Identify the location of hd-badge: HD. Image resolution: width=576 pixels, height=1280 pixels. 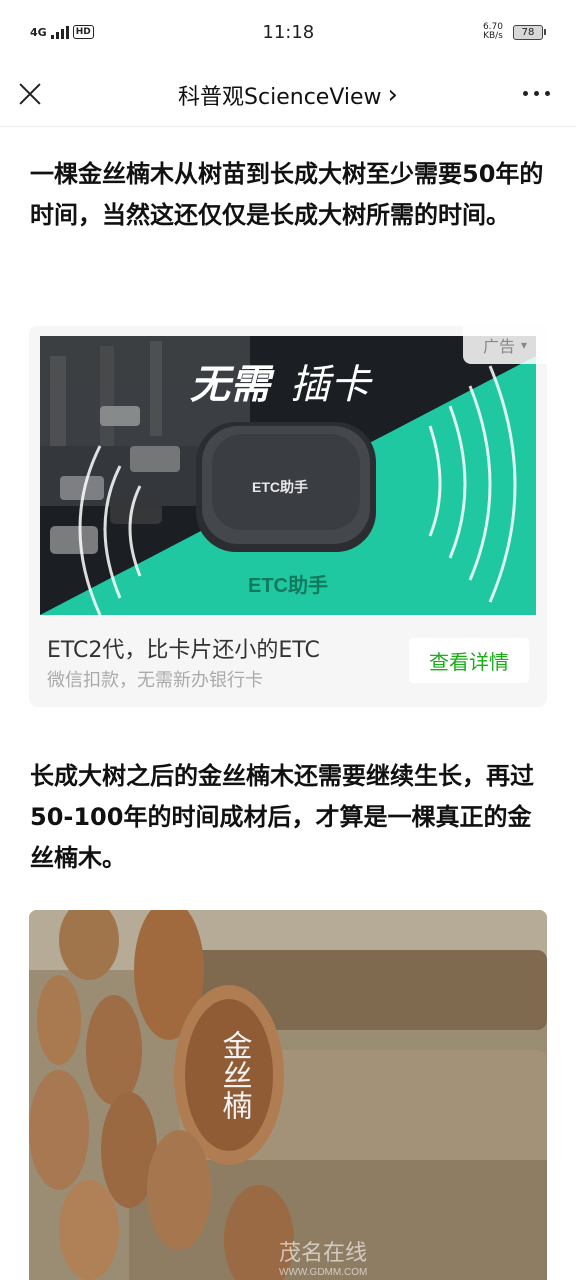
(83, 32).